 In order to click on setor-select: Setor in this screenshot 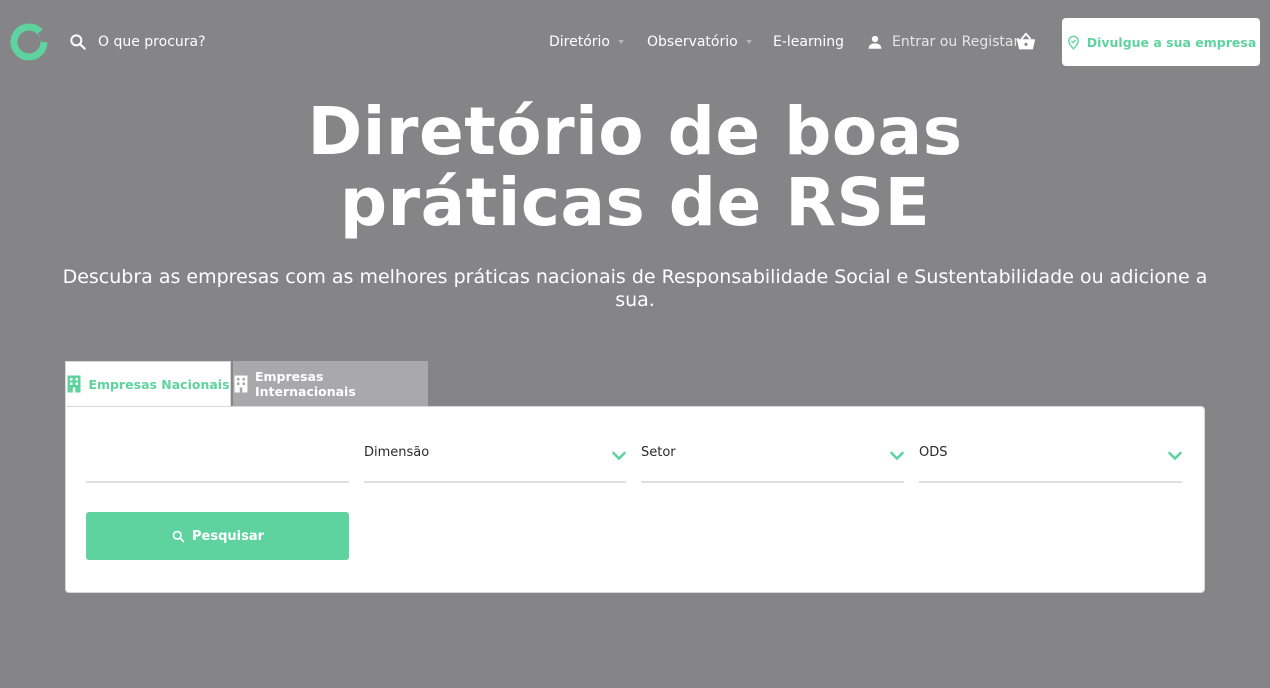, I will do `click(772, 459)`.